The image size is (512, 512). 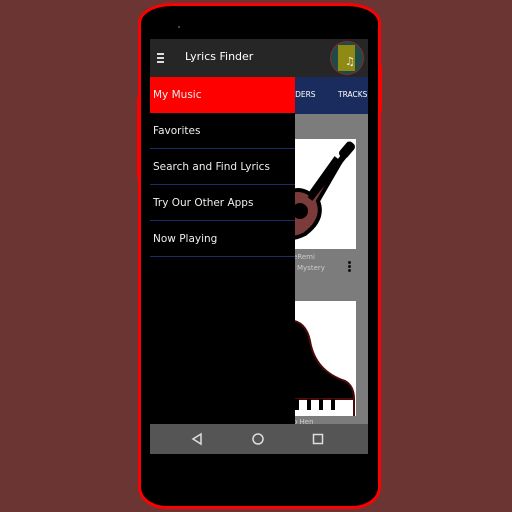 What do you see at coordinates (222, 95) in the screenshot?
I see `drawer-item-my-music: My Music` at bounding box center [222, 95].